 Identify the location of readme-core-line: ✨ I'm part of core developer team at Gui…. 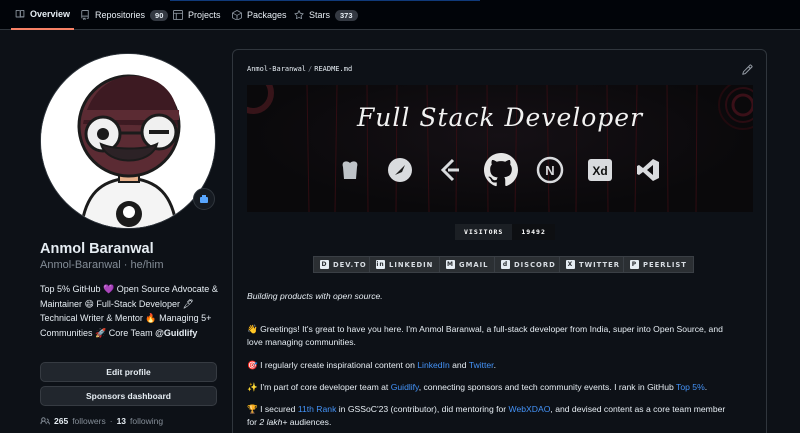
(492, 387).